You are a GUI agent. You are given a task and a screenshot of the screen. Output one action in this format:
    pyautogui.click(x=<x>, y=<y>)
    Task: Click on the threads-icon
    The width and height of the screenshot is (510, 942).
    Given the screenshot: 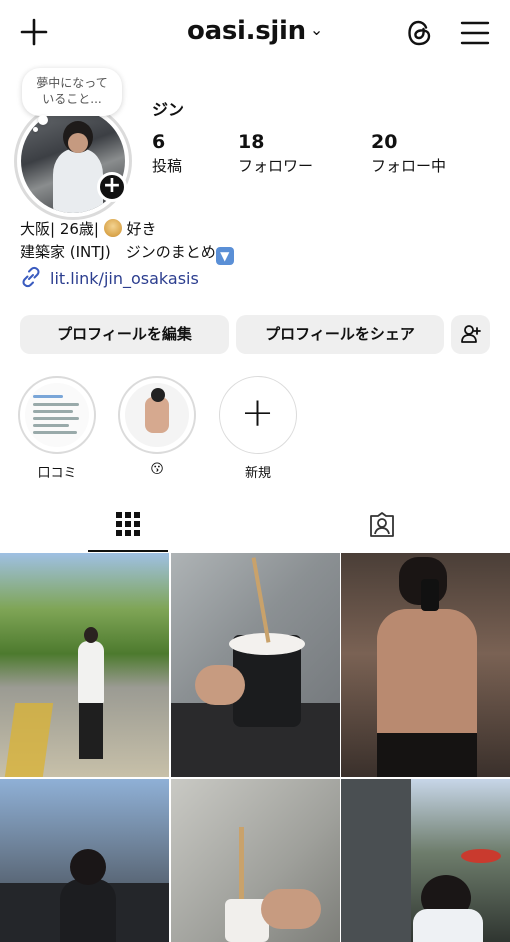 What is the action you would take?
    pyautogui.click(x=420, y=33)
    